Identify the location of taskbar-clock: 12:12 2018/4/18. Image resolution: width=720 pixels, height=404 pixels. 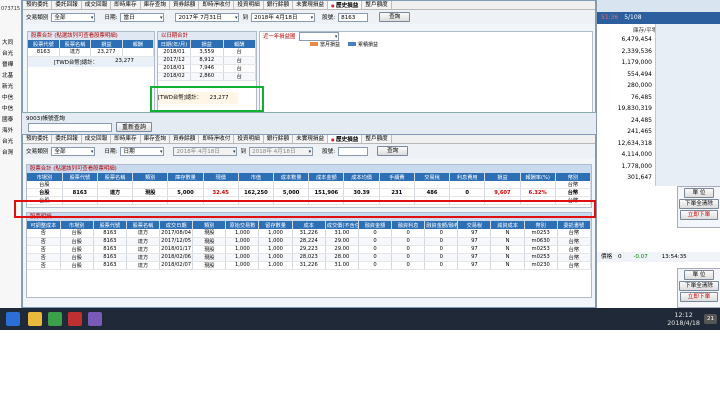
(683, 319).